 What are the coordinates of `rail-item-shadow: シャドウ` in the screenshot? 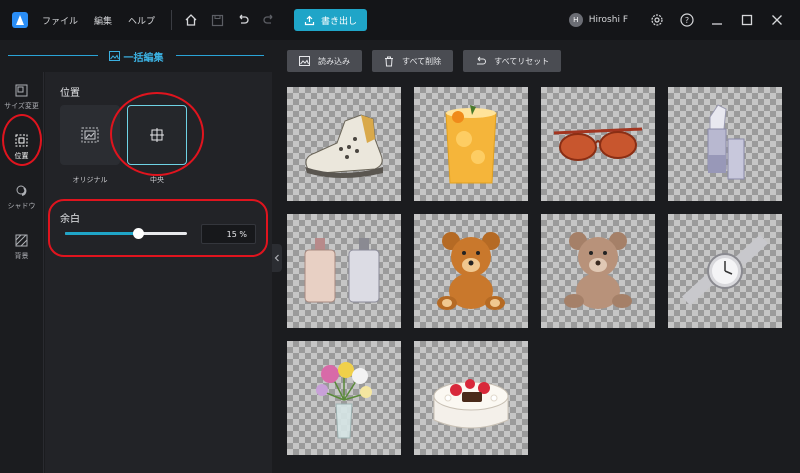 It's located at (21, 197).